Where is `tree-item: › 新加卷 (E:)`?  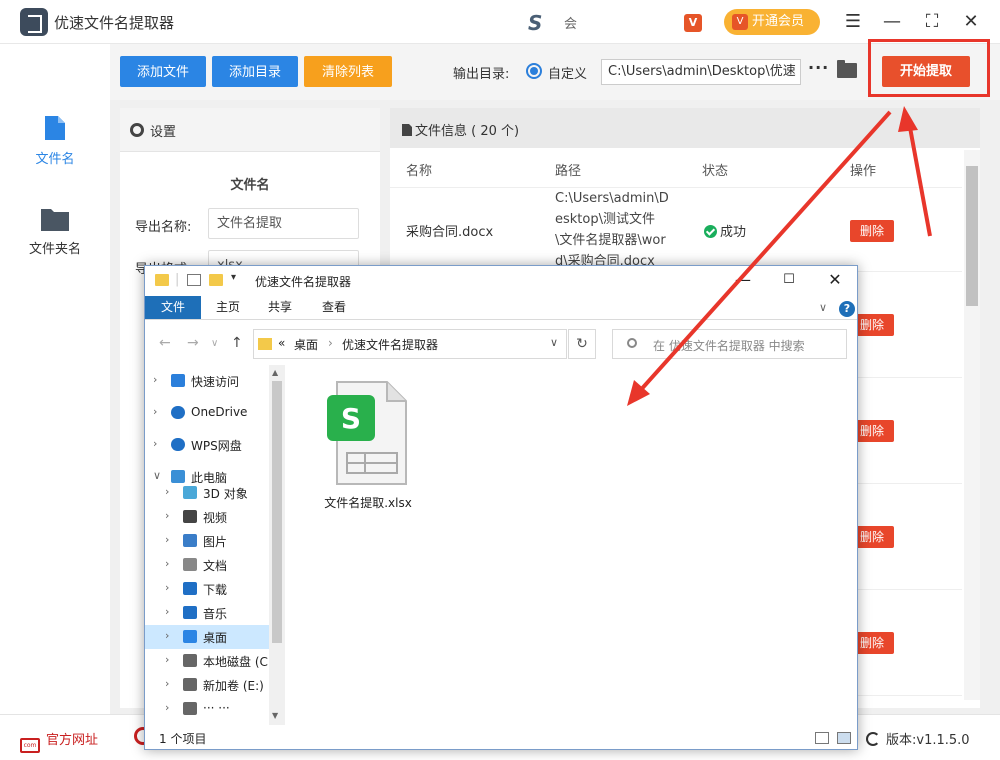
tree-item: › 新加卷 (E:) is located at coordinates (207, 685).